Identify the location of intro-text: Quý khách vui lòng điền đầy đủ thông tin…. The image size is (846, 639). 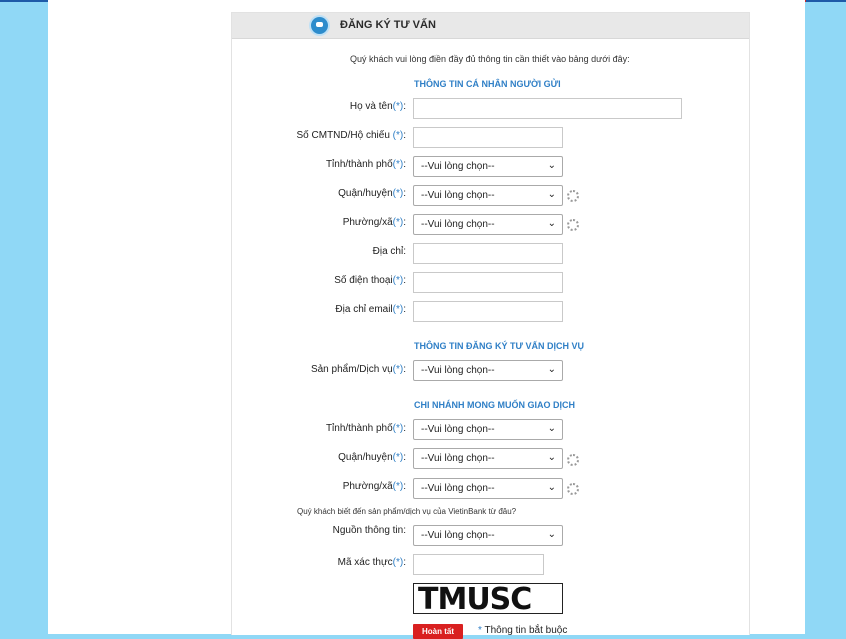
(490, 59).